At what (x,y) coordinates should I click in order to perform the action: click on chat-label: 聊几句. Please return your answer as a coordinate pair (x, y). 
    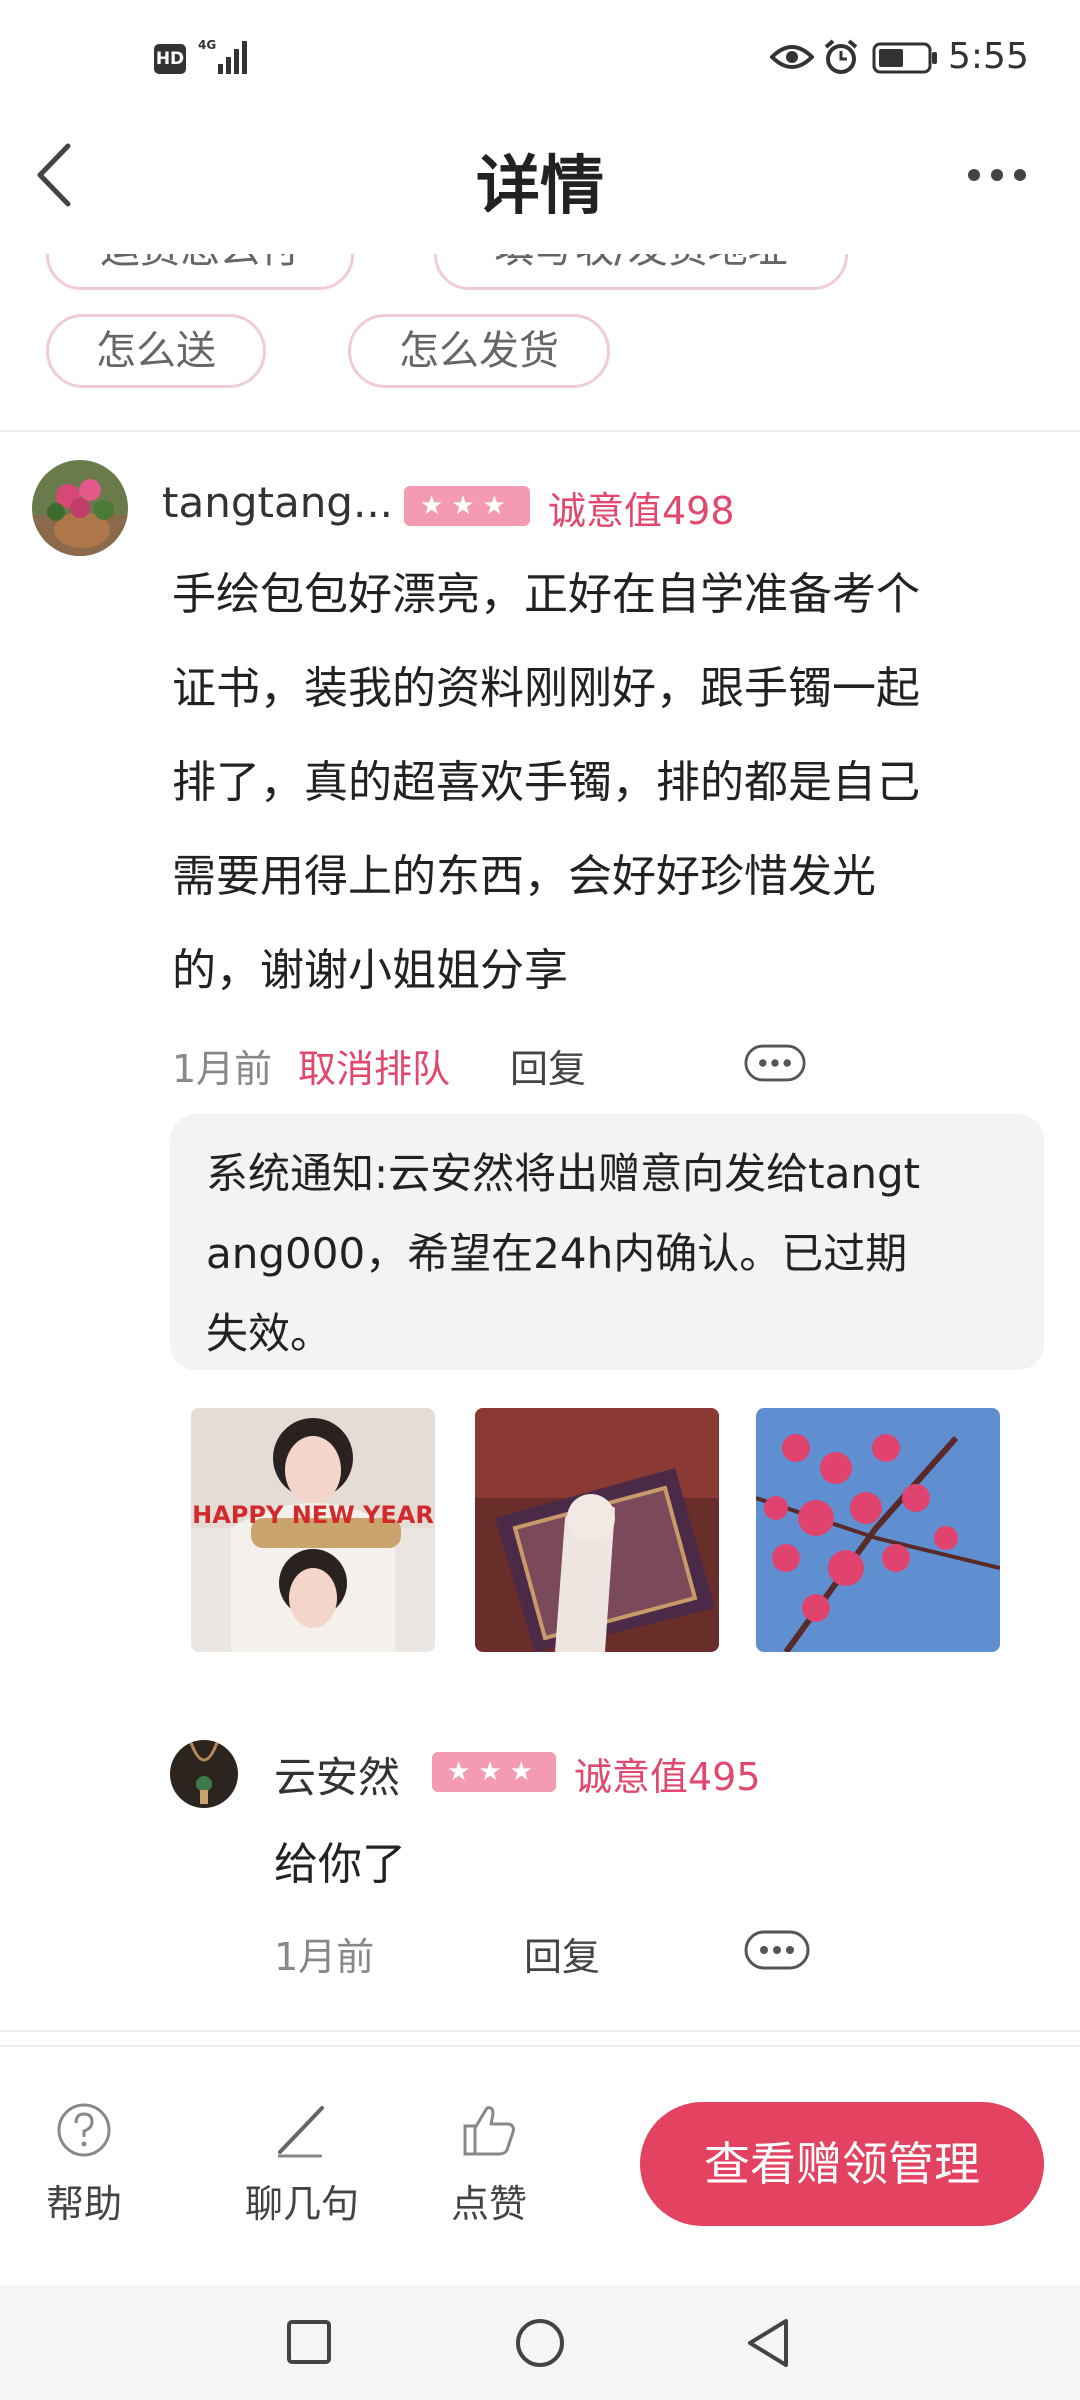
    Looking at the image, I should click on (302, 2200).